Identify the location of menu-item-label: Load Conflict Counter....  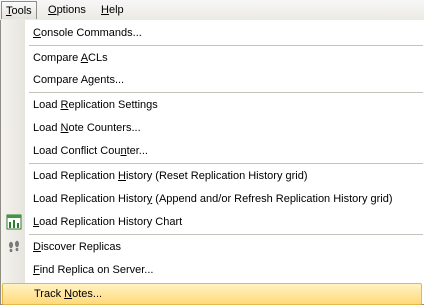
(90, 151).